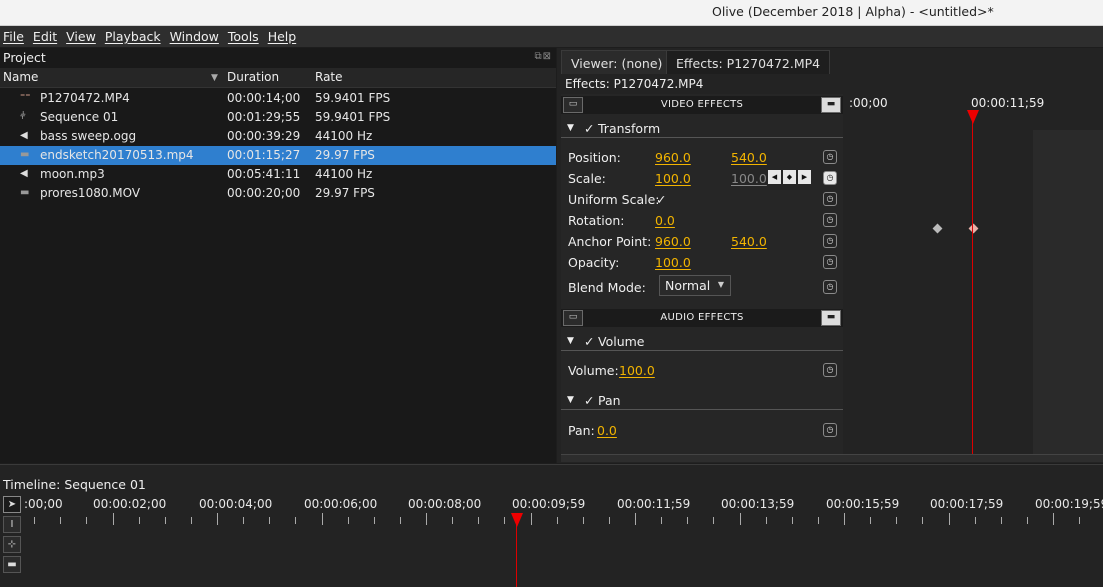  Describe the element at coordinates (264, 155) in the screenshot. I see `file-duration: 00:01:15;27` at that location.